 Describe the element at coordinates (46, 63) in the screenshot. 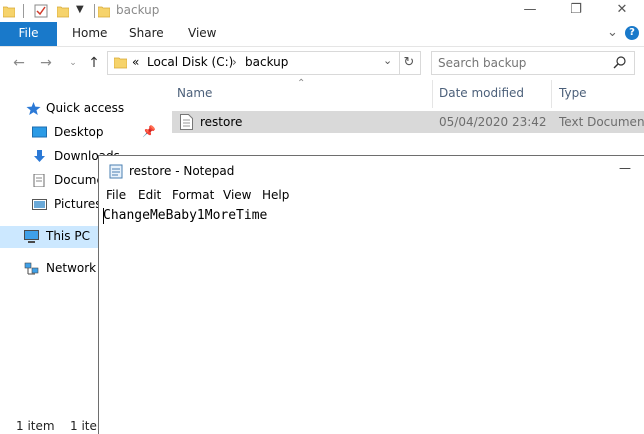

I see `forward-button: →` at that location.